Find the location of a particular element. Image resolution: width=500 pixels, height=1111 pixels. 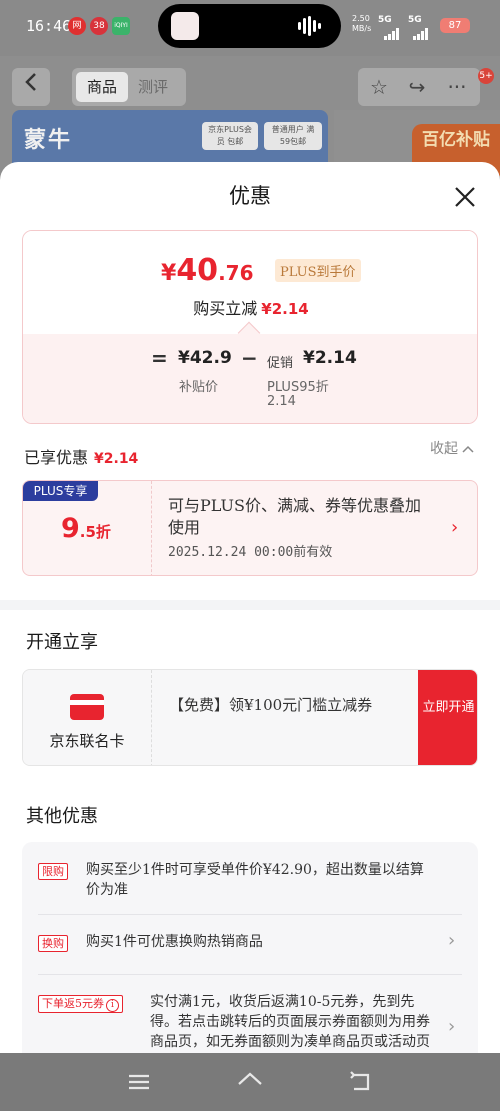

open-section-title: 开通立享 is located at coordinates (62, 642).